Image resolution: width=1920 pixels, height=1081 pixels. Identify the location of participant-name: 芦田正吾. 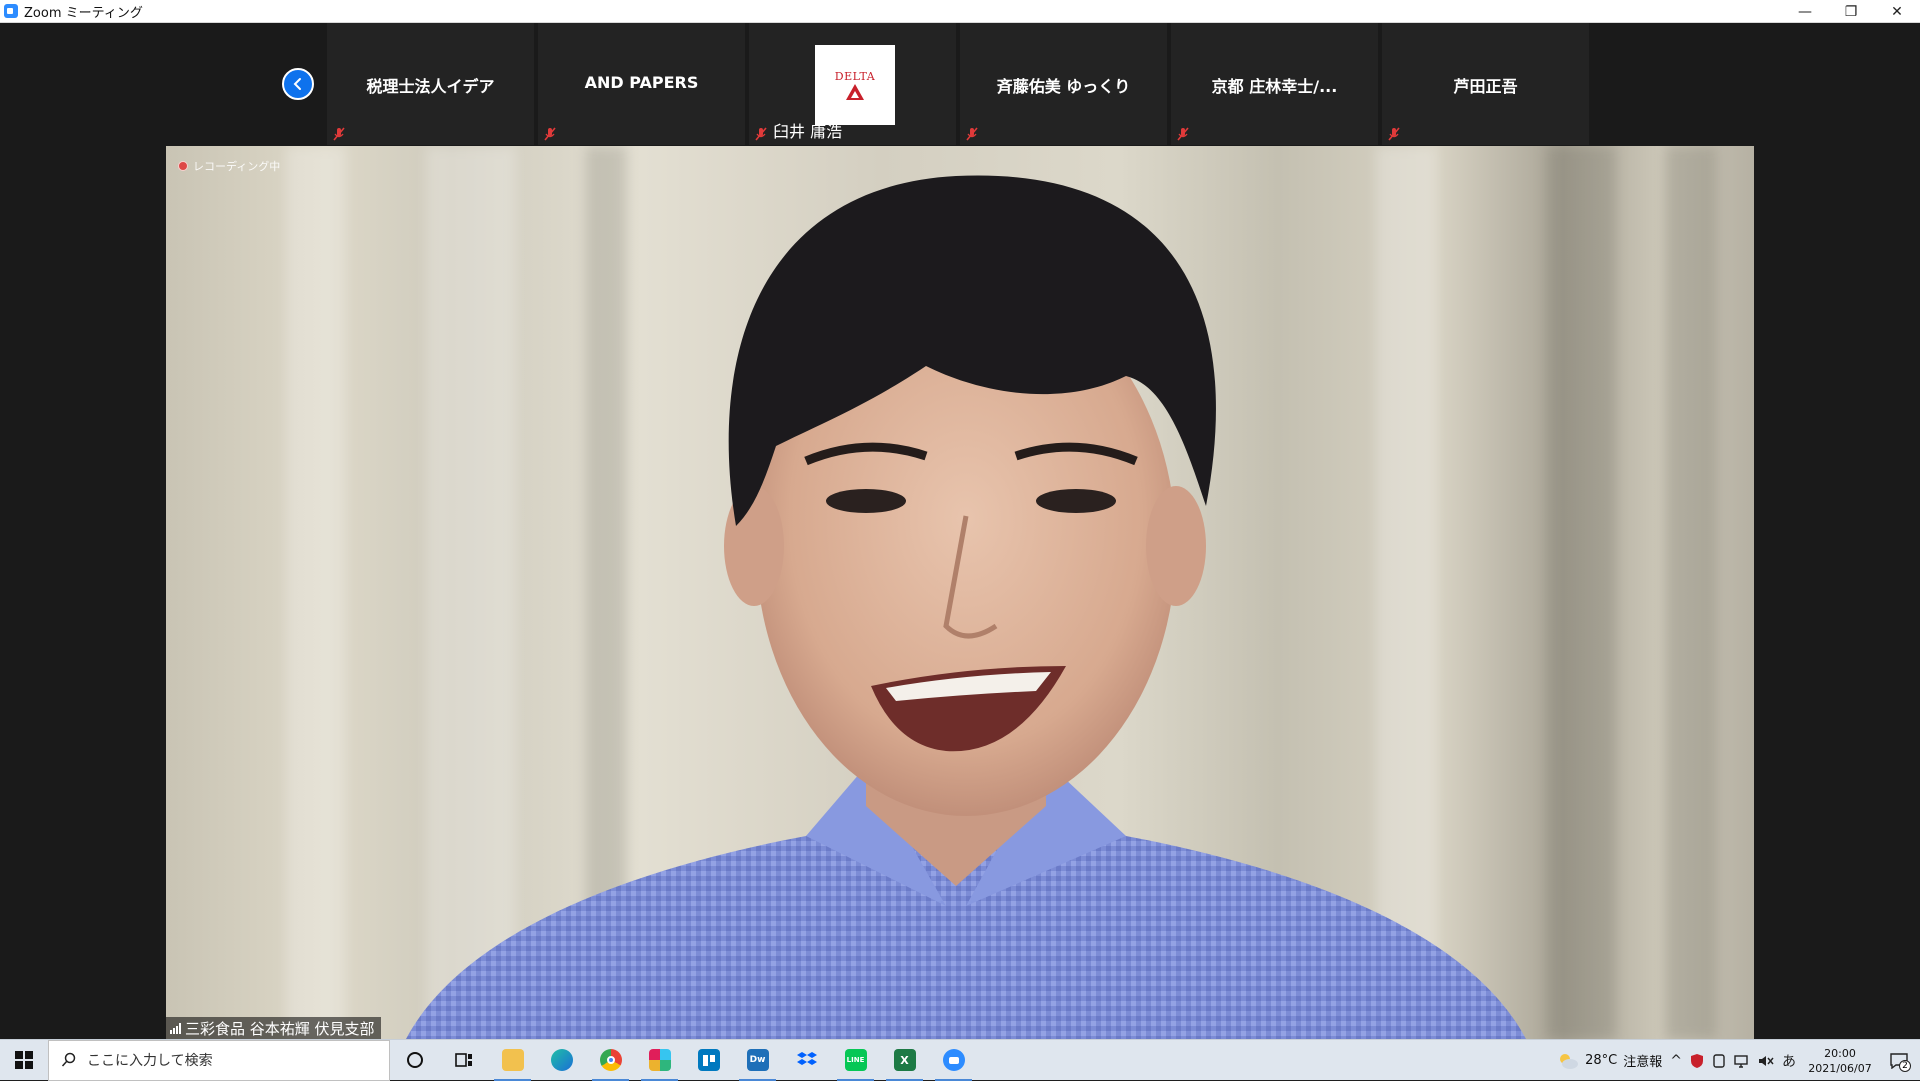
(1485, 86).